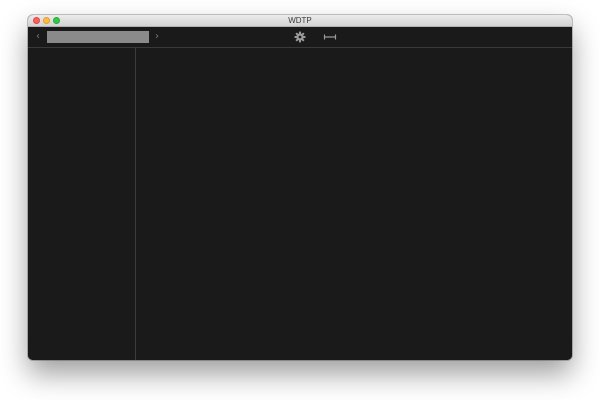  Describe the element at coordinates (330, 37) in the screenshot. I see `horizontal-resize-icon` at that location.